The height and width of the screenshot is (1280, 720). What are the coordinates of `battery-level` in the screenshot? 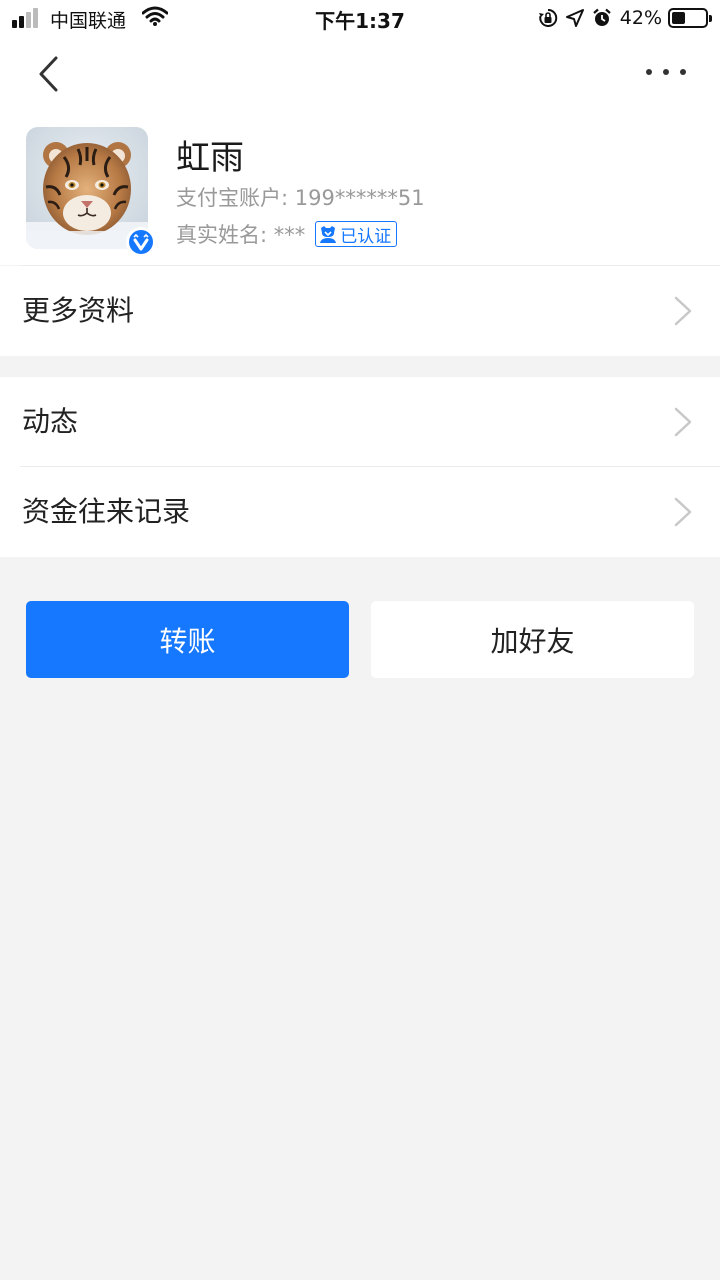 It's located at (678, 18).